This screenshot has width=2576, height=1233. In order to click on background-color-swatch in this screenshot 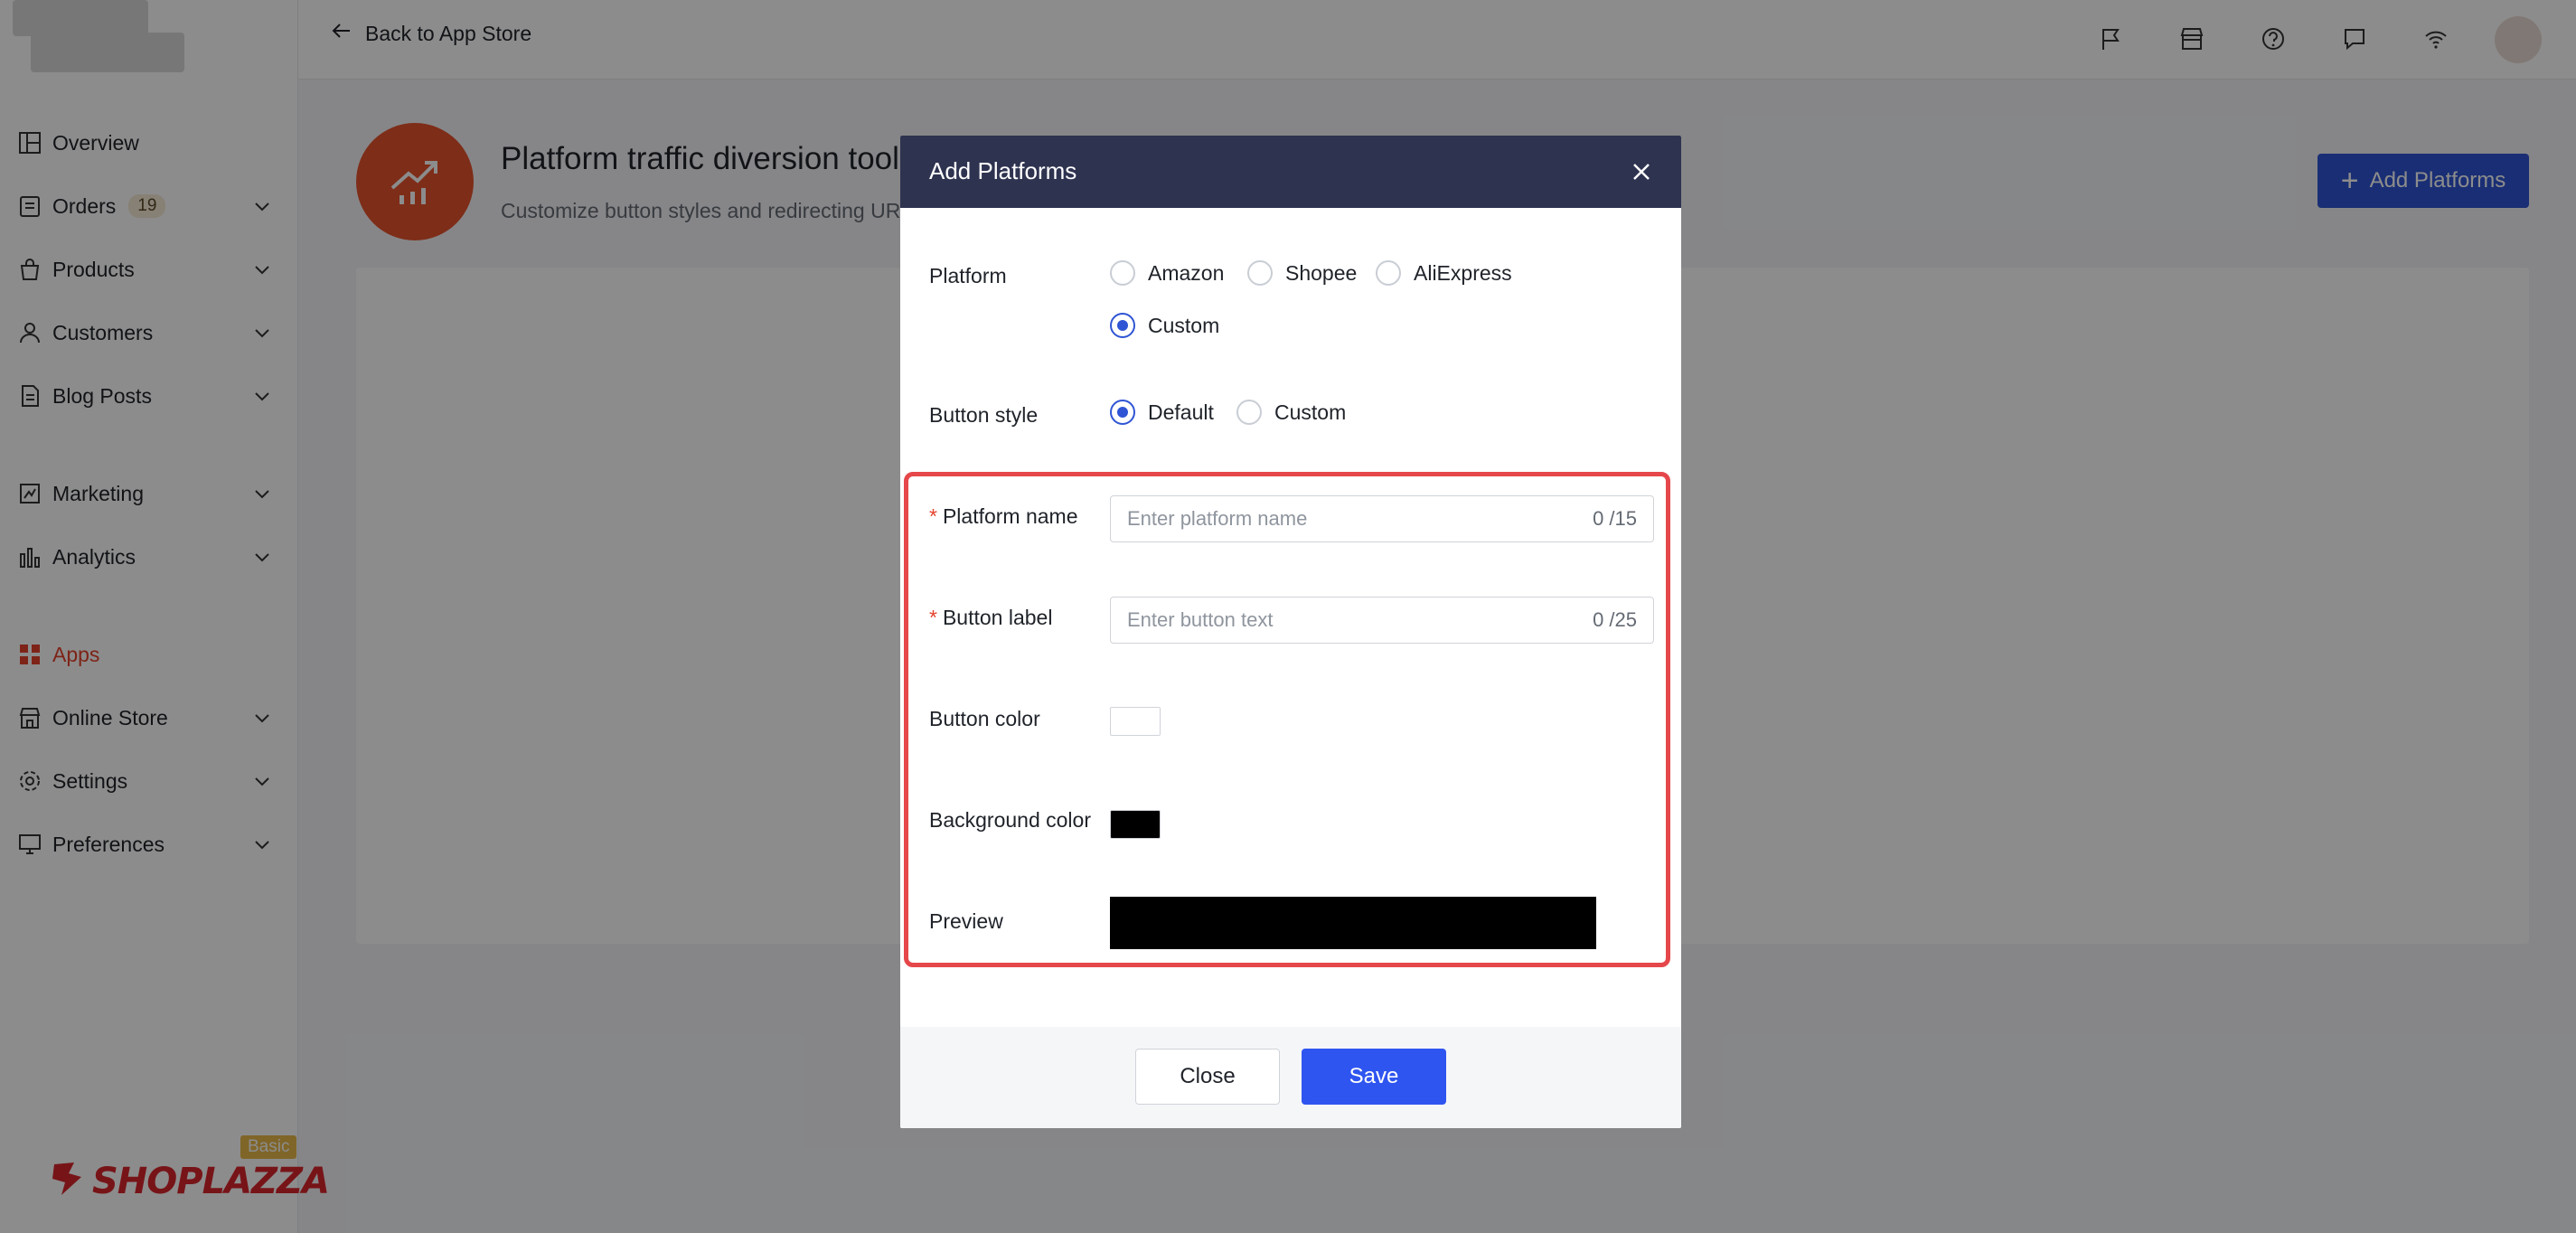, I will do `click(1135, 825)`.